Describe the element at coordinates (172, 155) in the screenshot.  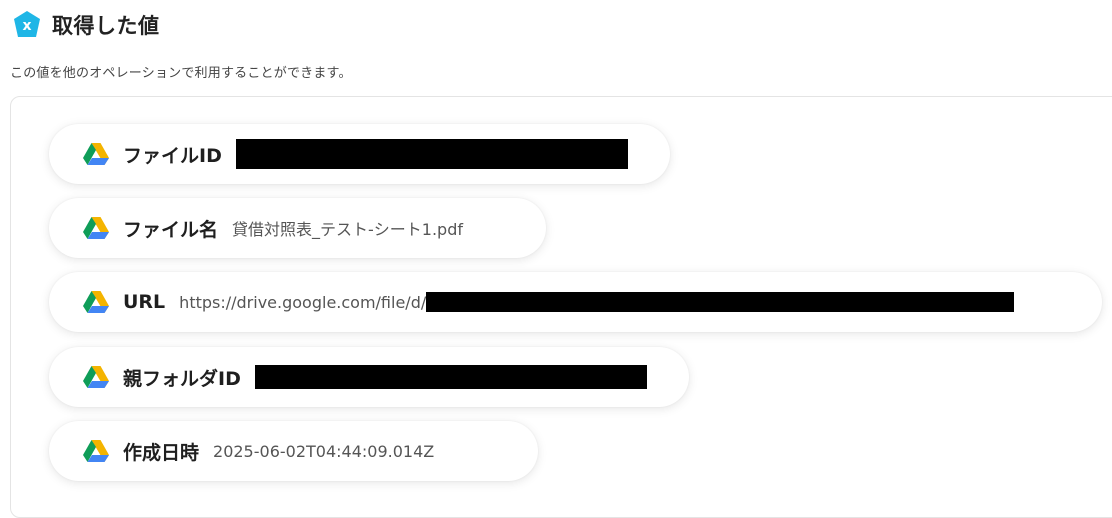
I see `field-label: ファイルID` at that location.